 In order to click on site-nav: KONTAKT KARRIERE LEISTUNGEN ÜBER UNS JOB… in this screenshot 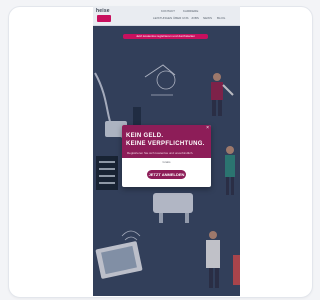, I will do `click(195, 16)`.